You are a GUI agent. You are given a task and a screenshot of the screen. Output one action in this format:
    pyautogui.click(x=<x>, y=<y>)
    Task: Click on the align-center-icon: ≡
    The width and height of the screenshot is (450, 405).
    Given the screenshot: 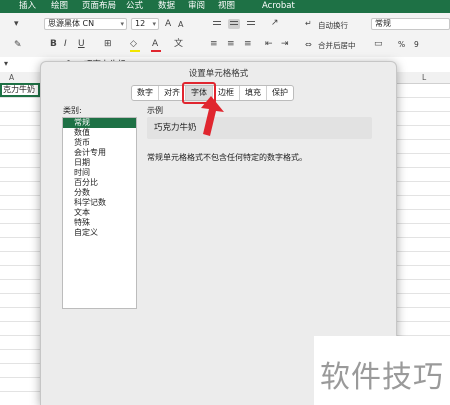 What is the action you would take?
    pyautogui.click(x=231, y=44)
    